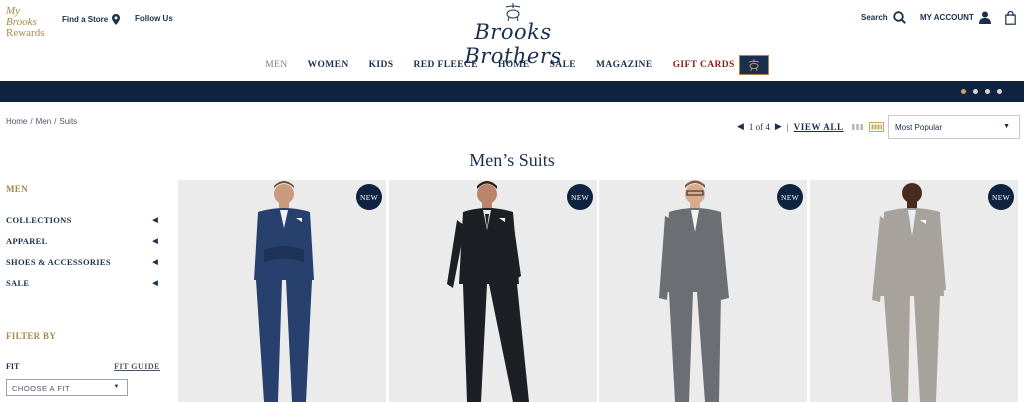 This screenshot has height=402, width=1024. Describe the element at coordinates (512, 91) in the screenshot. I see `promo-banner` at that location.